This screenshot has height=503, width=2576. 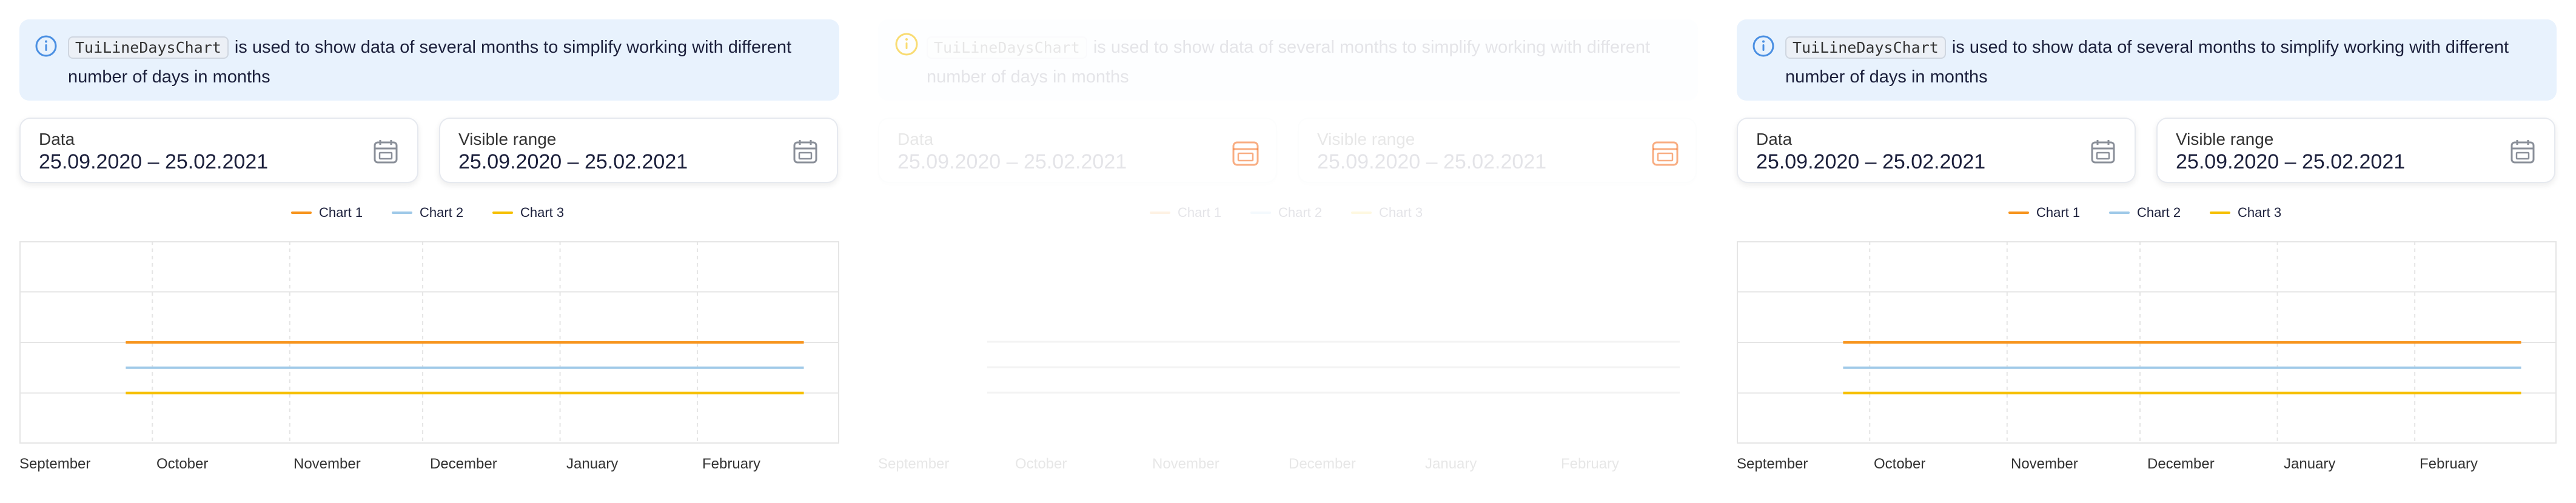 I want to click on loader-icon, so click(x=906, y=44).